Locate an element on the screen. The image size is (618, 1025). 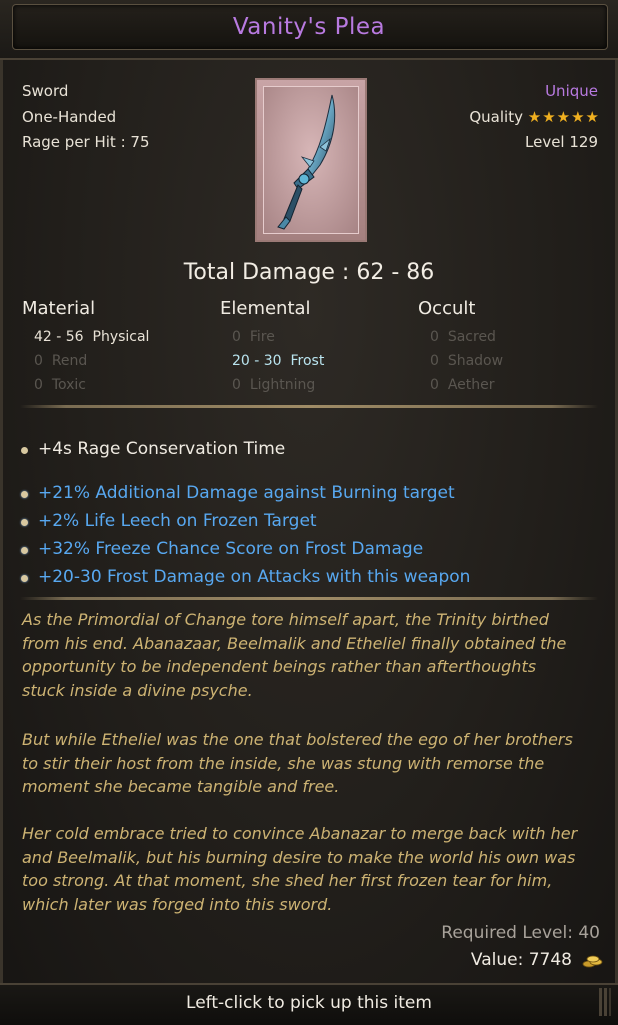
item-level: Level 129 is located at coordinates (561, 142).